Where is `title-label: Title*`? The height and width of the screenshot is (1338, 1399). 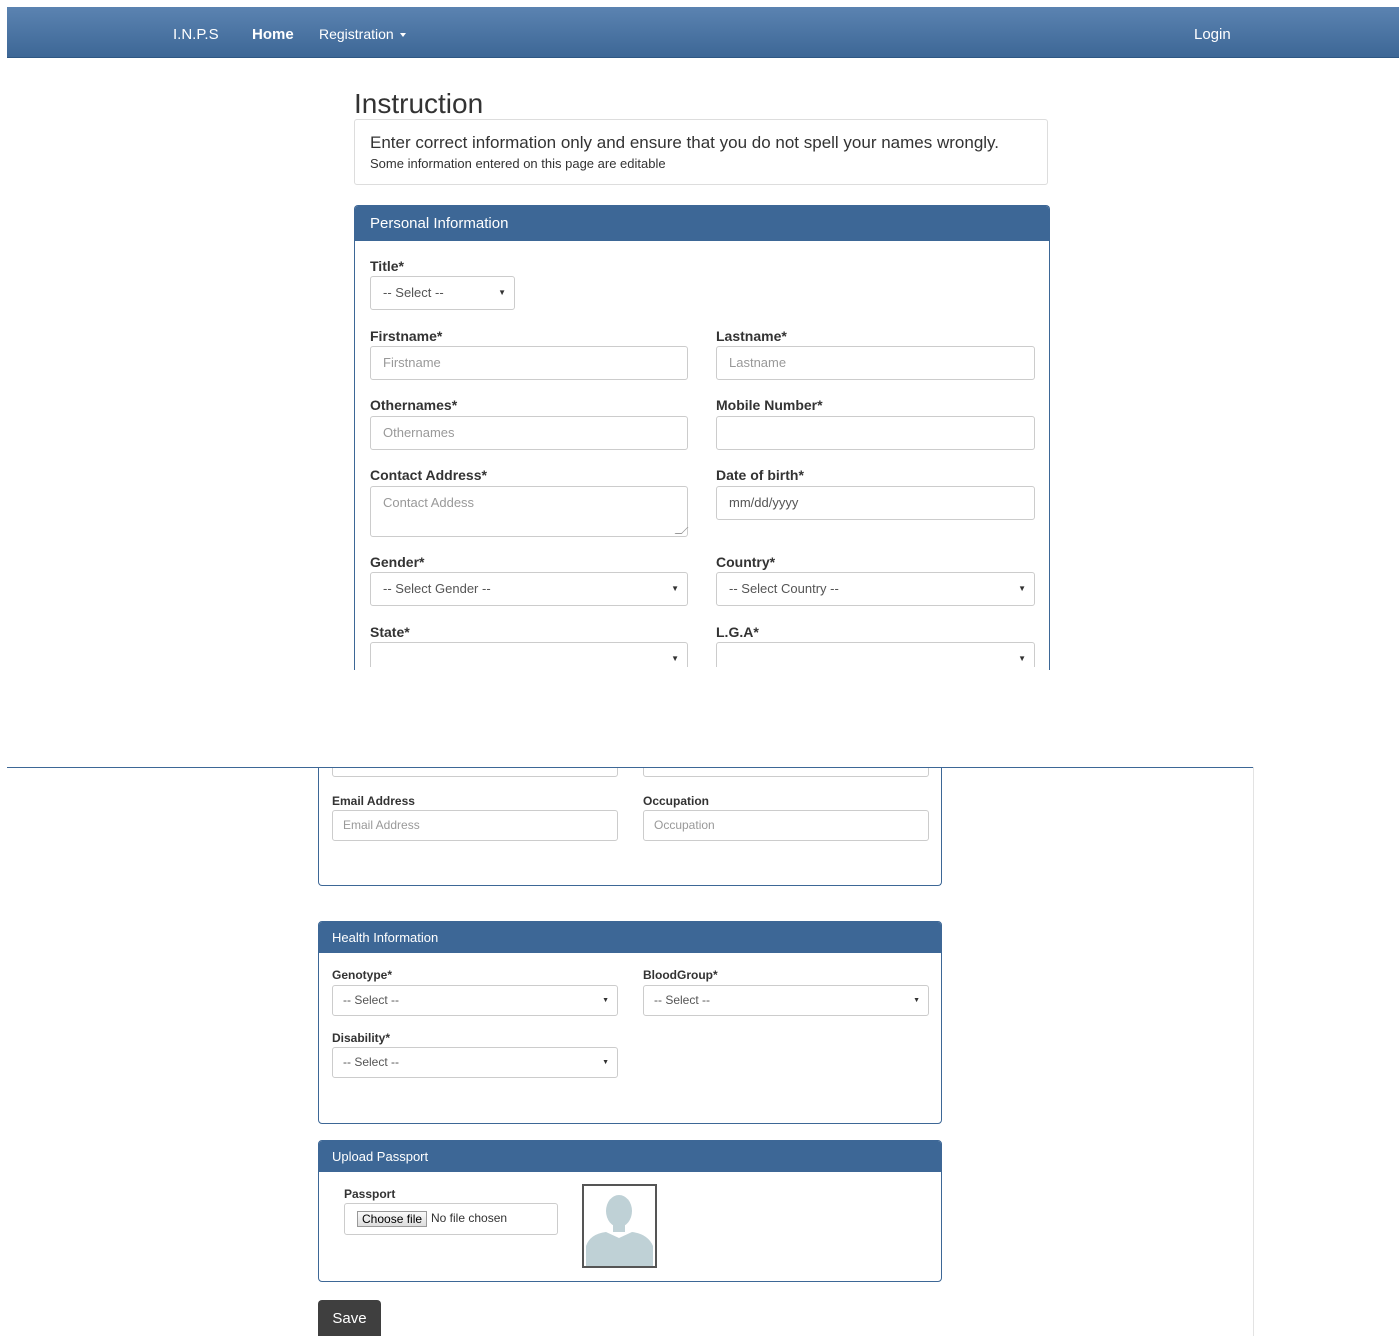 title-label: Title* is located at coordinates (387, 266).